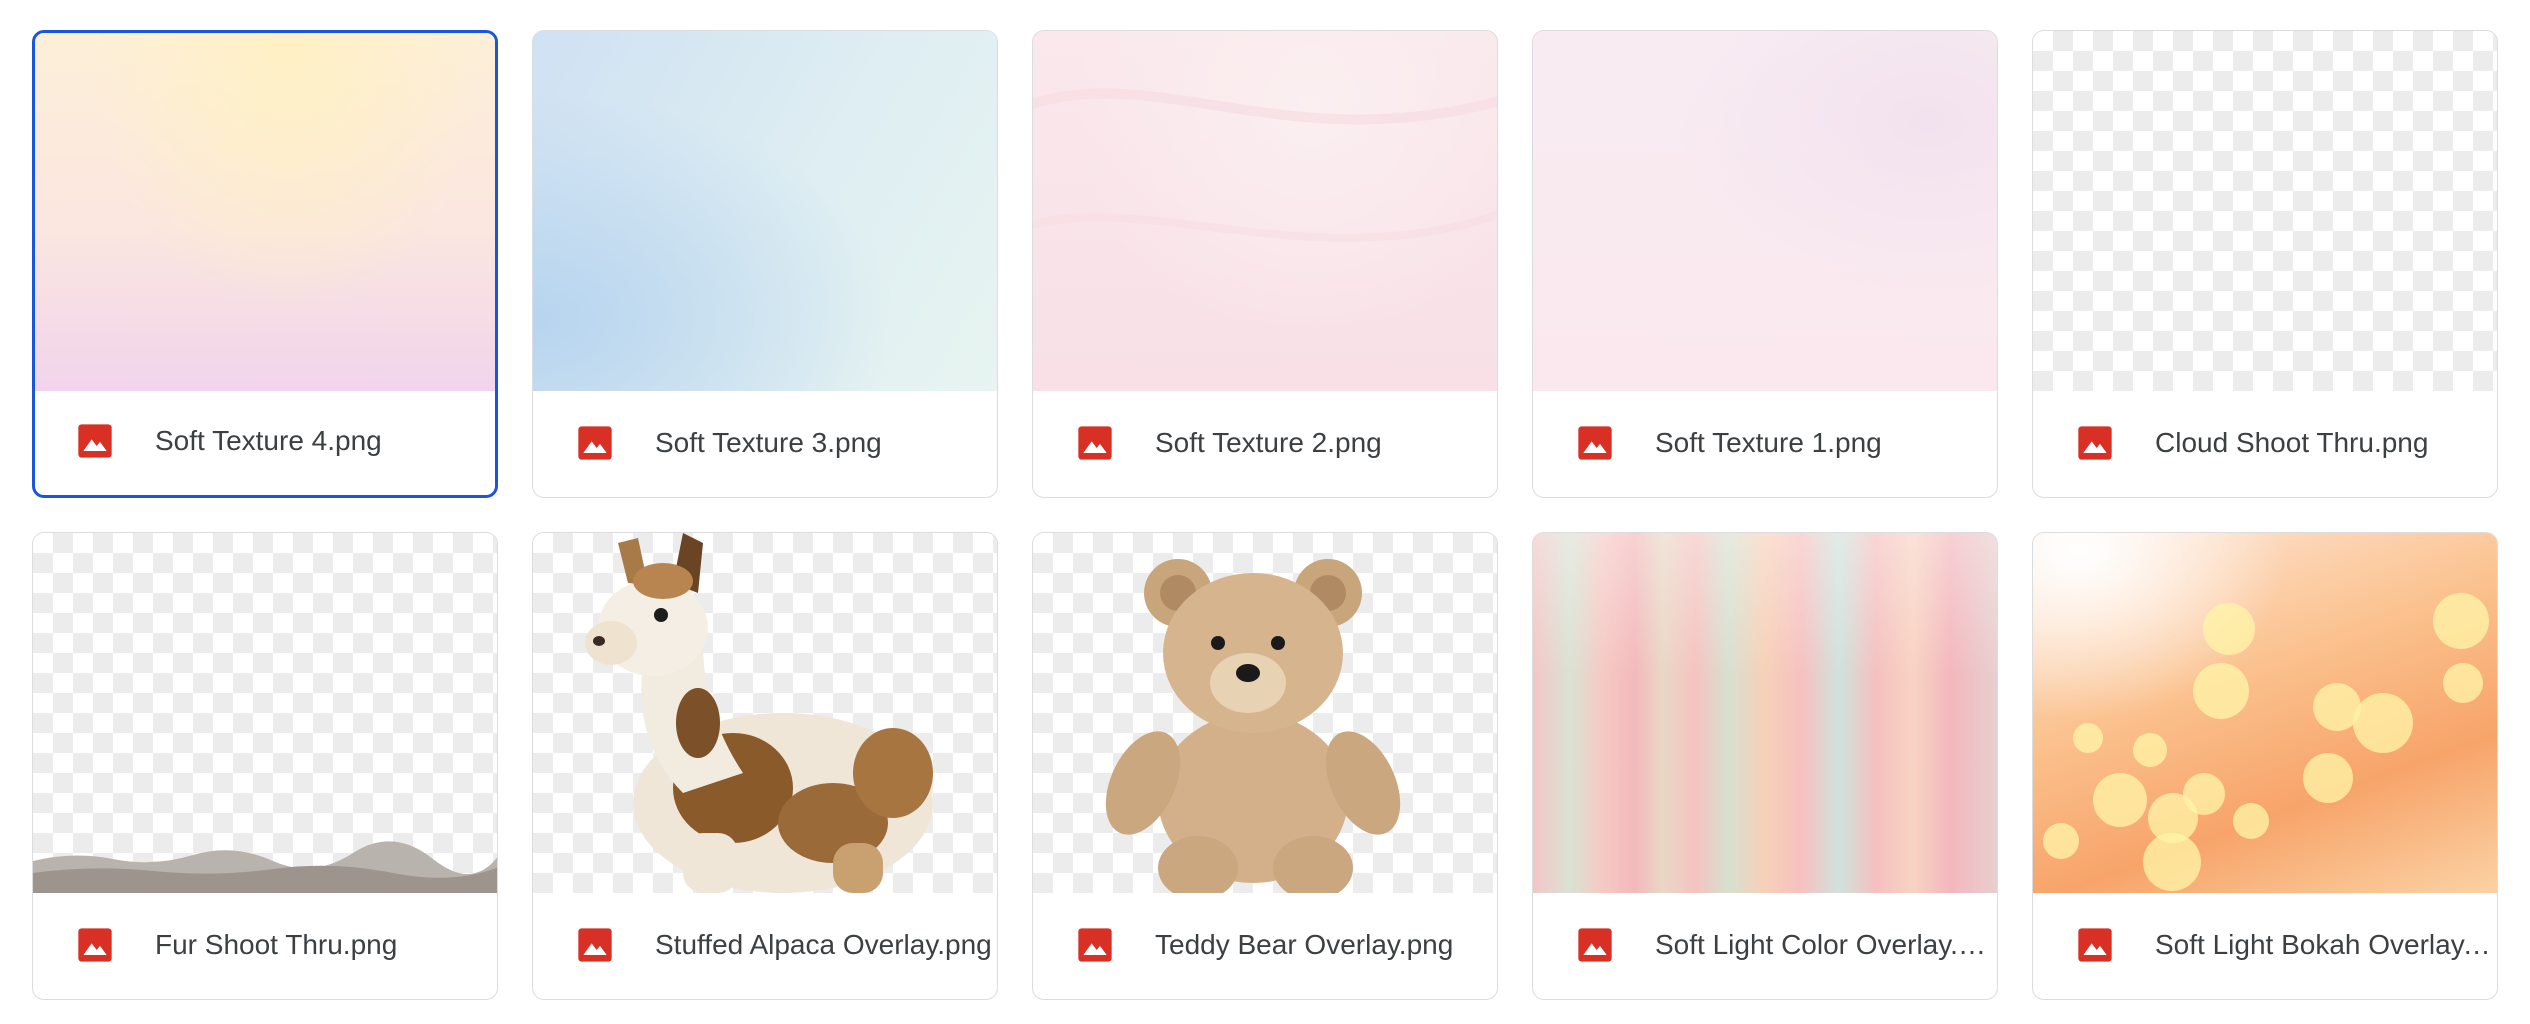 The image size is (2530, 1024). Describe the element at coordinates (1268, 442) in the screenshot. I see `file-name: Soft Texture 2.png` at that location.